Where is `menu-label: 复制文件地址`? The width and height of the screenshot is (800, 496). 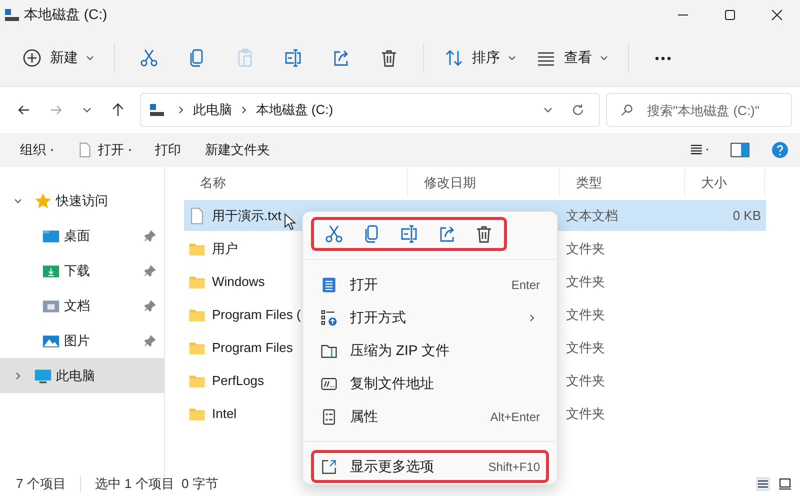
menu-label: 复制文件地址 is located at coordinates (392, 383).